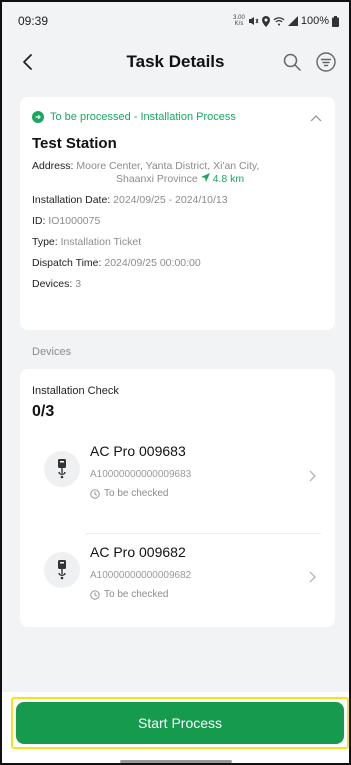 This screenshot has width=351, height=765. Describe the element at coordinates (138, 451) in the screenshot. I see `device-name: AC Pro 009683` at that location.